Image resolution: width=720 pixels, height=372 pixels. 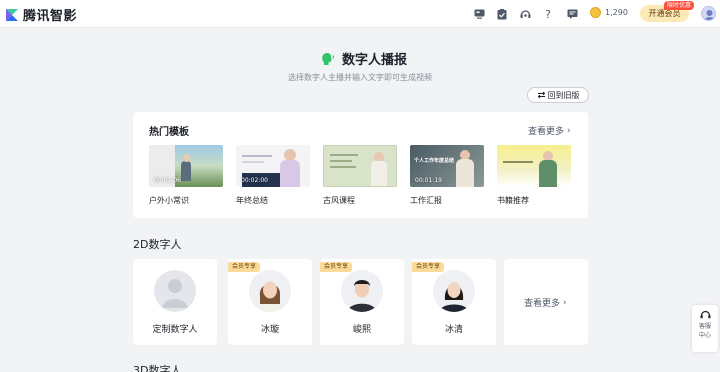 What do you see at coordinates (434, 161) in the screenshot?
I see `template-overlay-text: 个人工作年度总结` at bounding box center [434, 161].